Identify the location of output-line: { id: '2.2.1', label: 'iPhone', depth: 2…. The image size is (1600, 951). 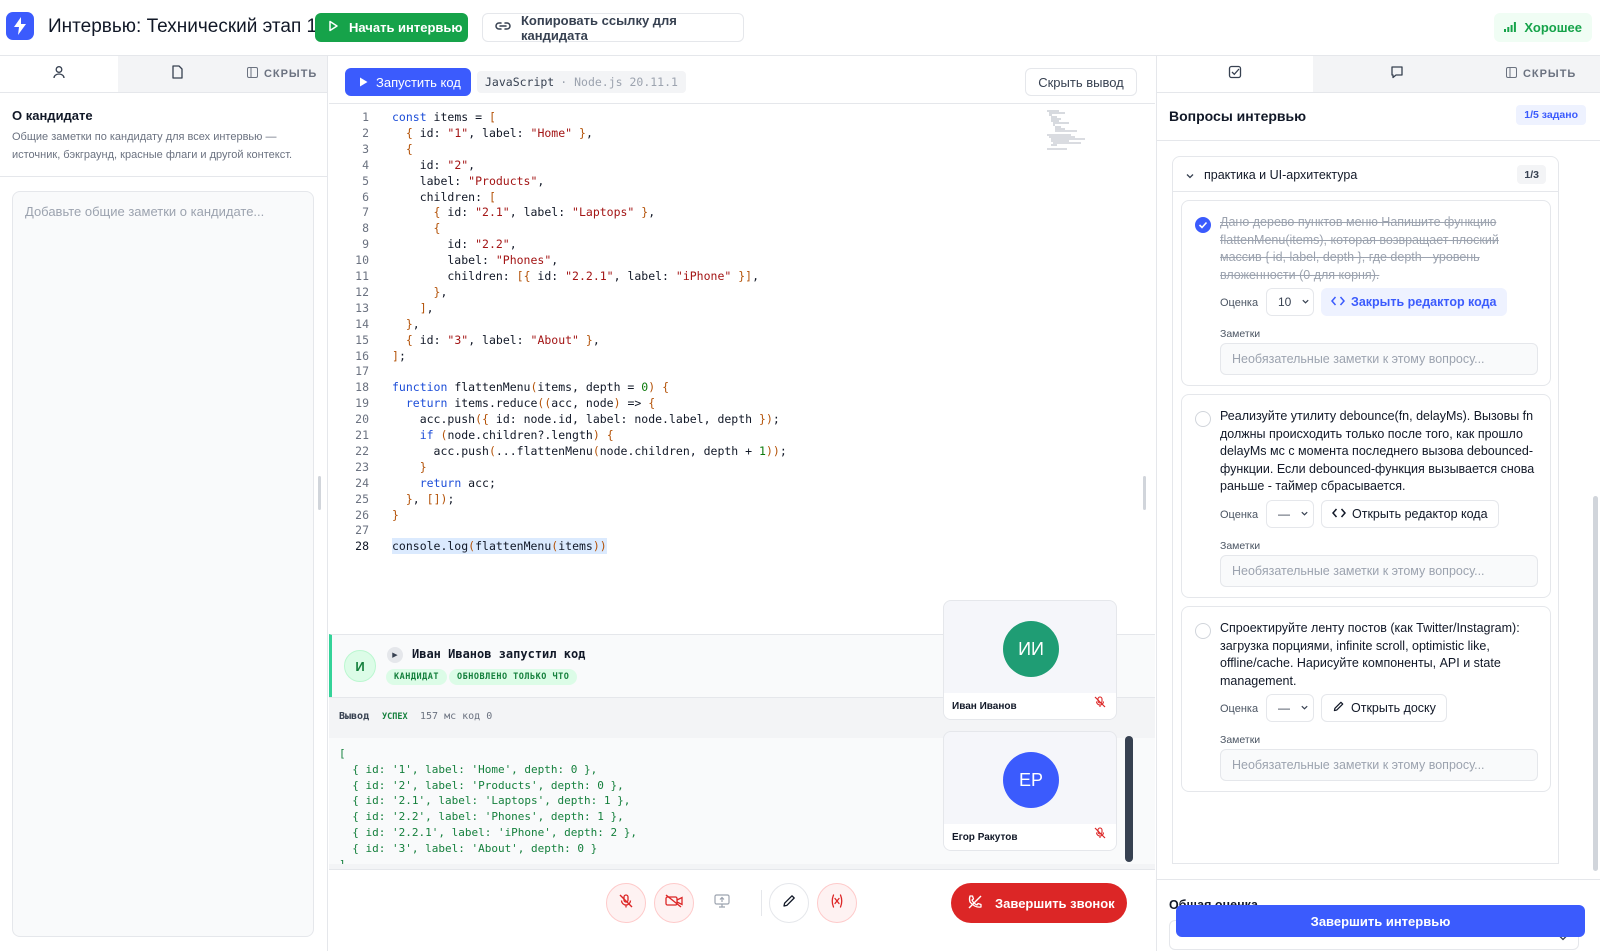
(488, 832).